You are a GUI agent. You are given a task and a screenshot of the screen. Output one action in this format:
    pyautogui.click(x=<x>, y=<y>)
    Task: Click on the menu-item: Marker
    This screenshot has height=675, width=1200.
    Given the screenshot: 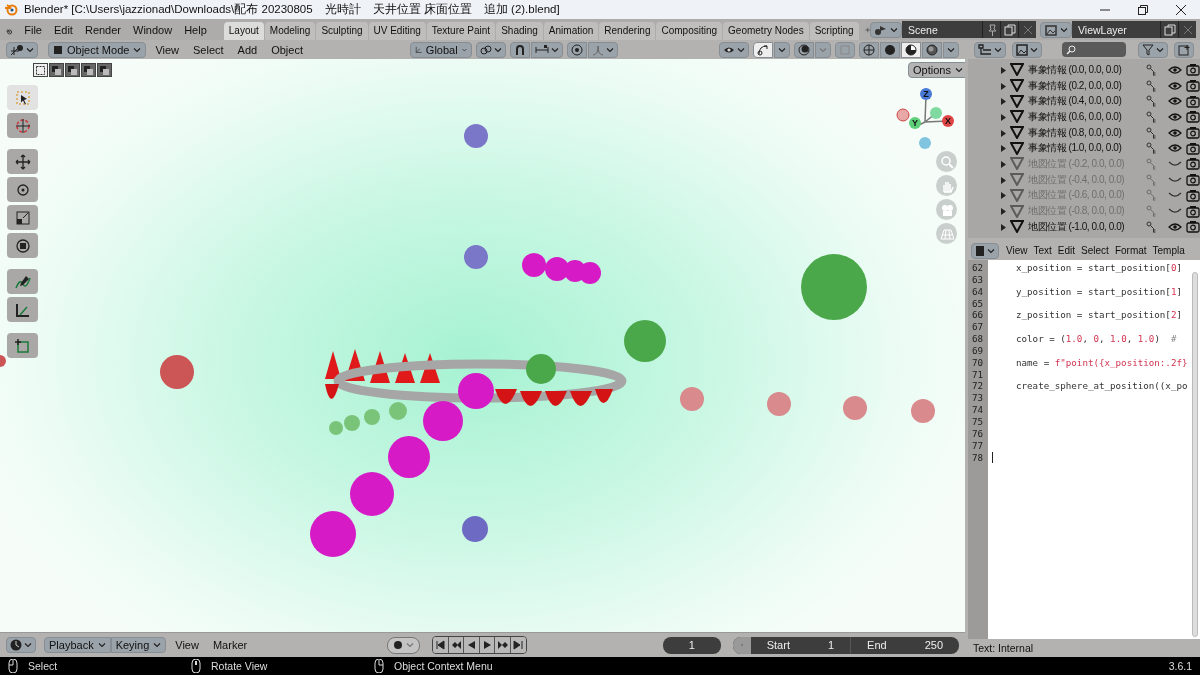 What is the action you would take?
    pyautogui.click(x=230, y=645)
    